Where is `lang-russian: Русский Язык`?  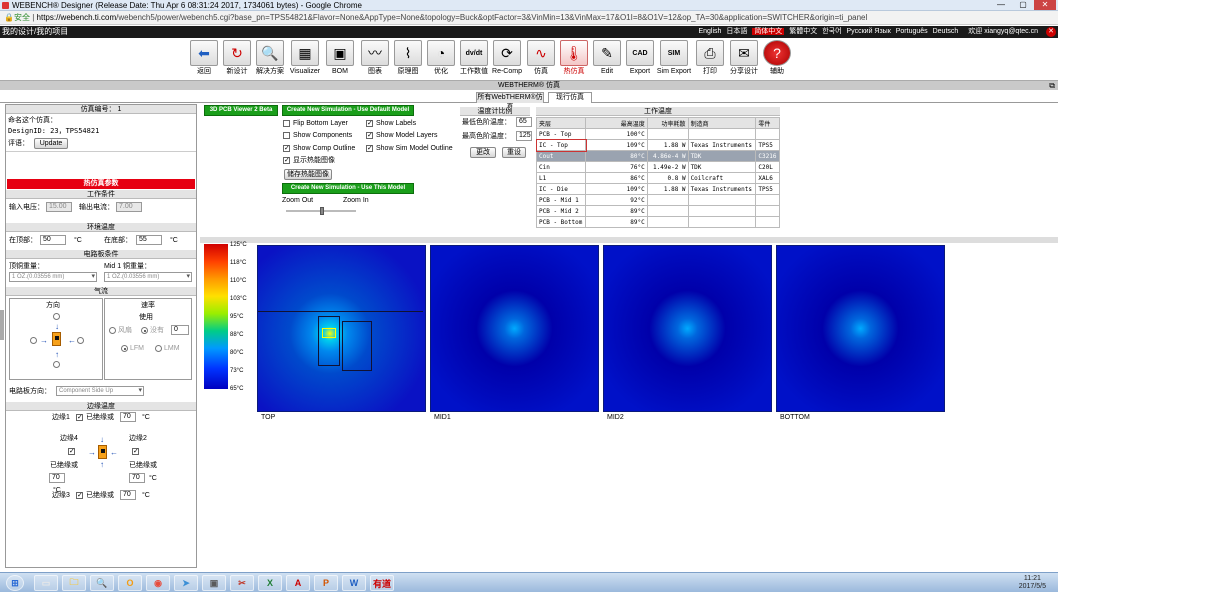
lang-russian: Русский Язык is located at coordinates (869, 31).